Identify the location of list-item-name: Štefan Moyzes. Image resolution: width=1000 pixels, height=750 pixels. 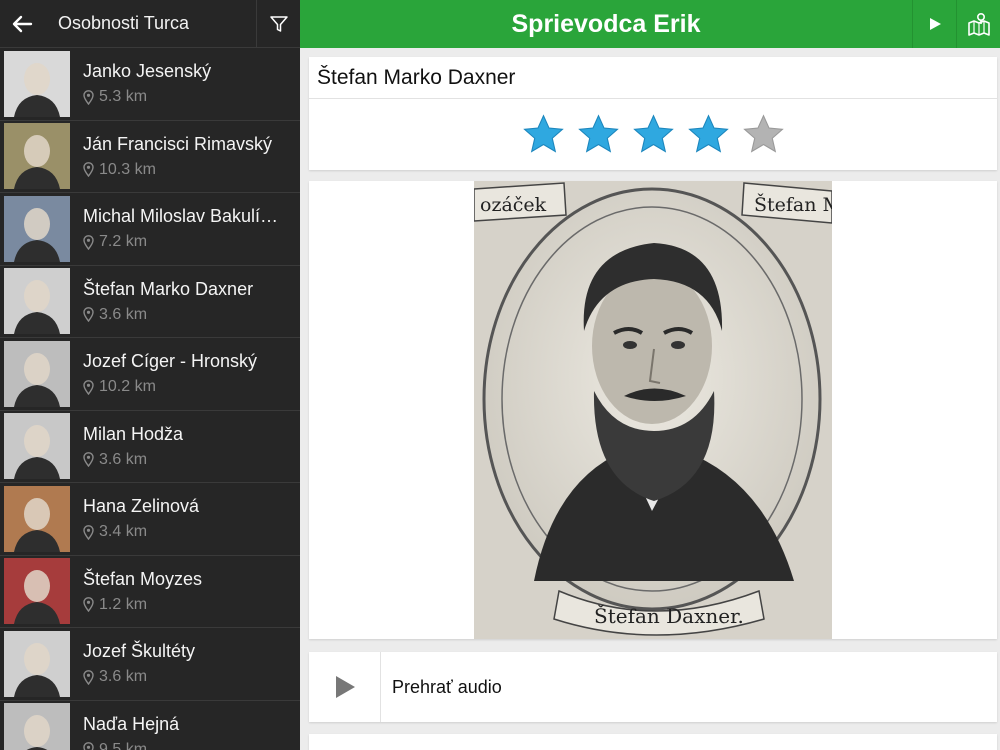
(143, 578).